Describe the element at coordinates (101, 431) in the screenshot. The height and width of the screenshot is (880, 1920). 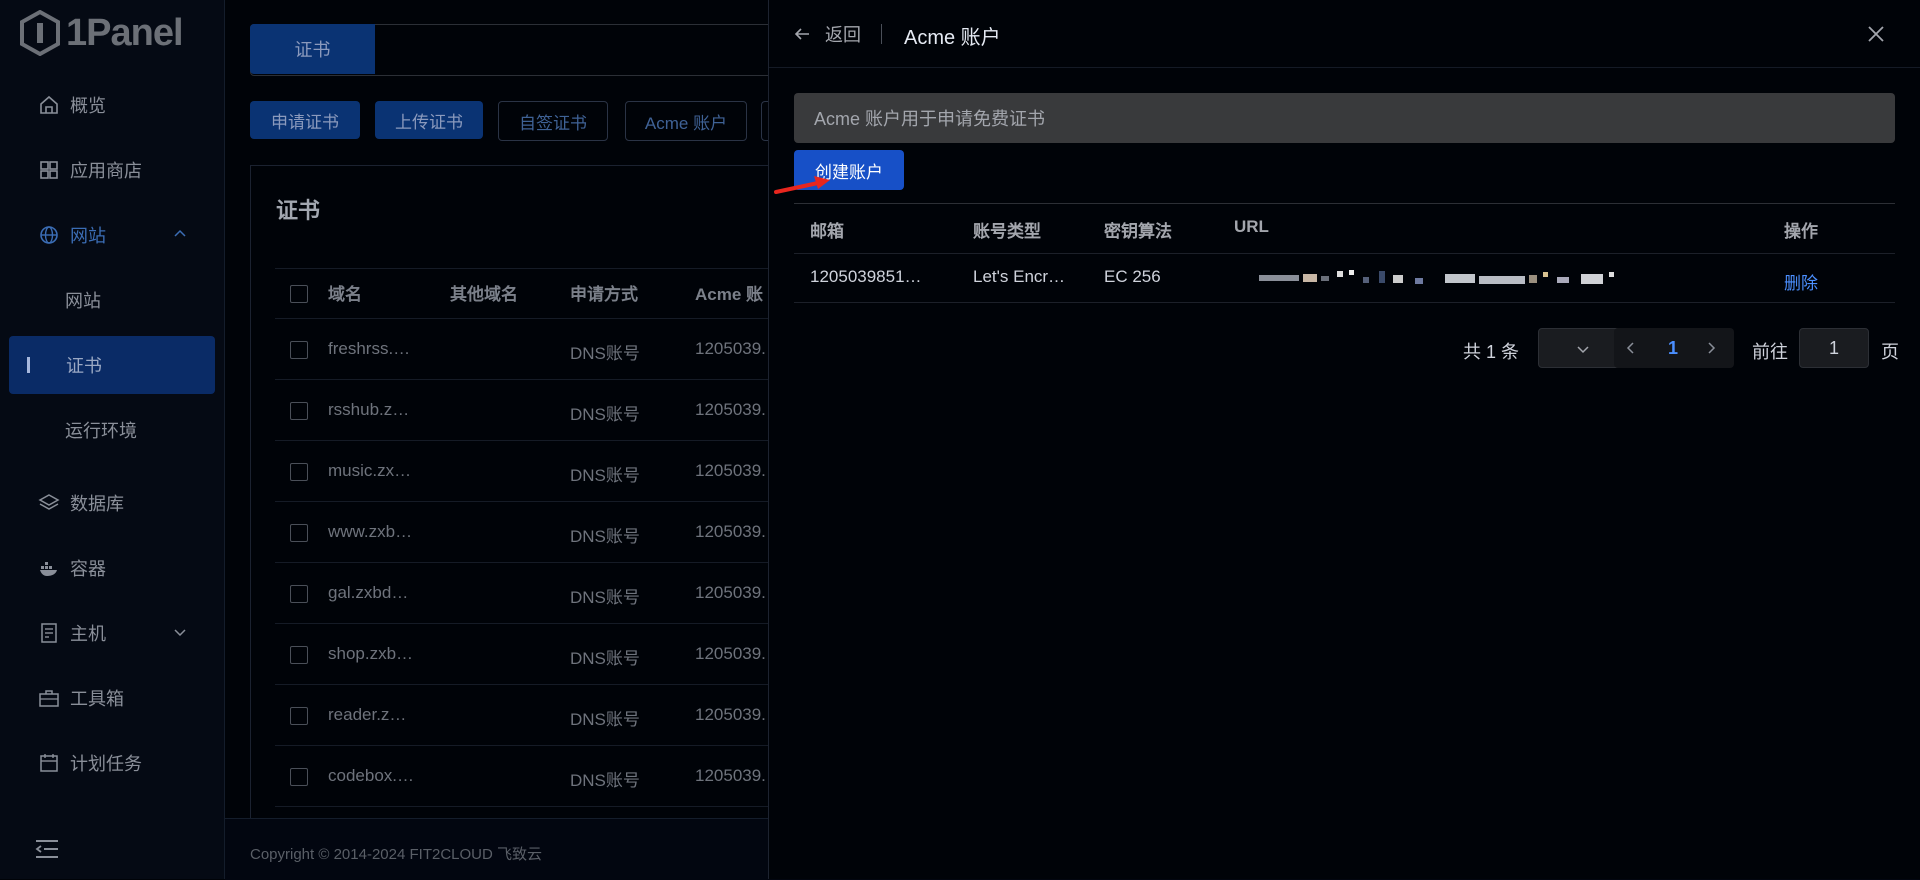
I see `sidebar-item-label: 运行环境` at that location.